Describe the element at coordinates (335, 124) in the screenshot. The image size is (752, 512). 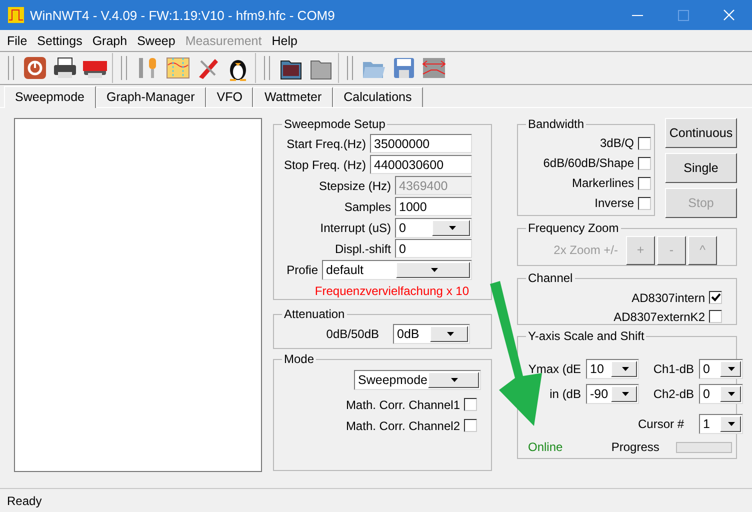
I see `group-title: Sweepmode Setup` at that location.